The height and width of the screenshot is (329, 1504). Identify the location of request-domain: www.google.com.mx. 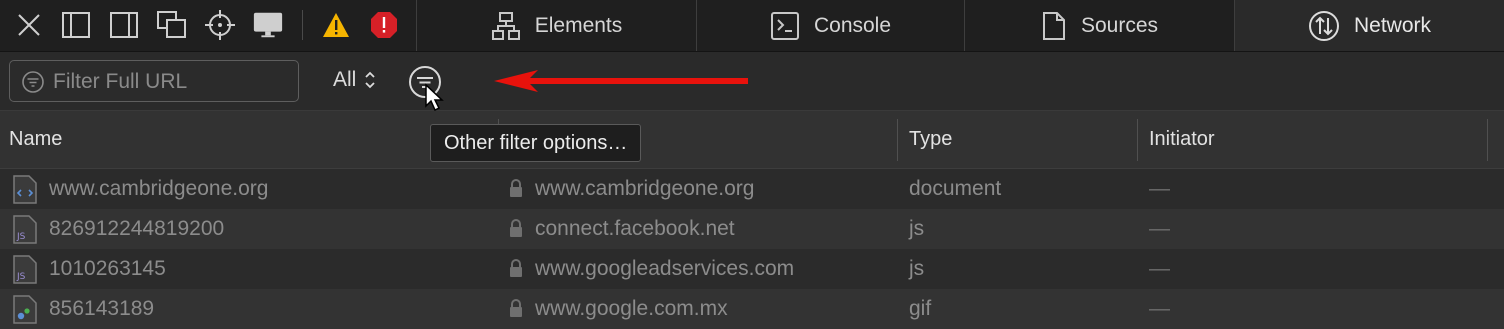
(631, 308).